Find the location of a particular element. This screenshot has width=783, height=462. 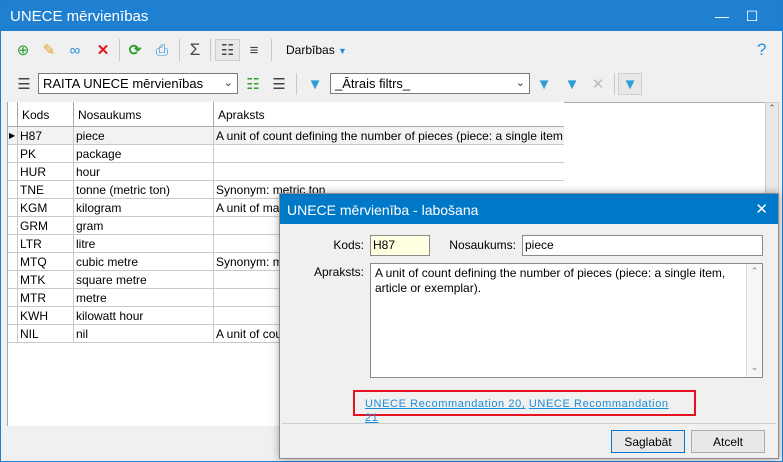

cell-name: piece is located at coordinates (144, 136).